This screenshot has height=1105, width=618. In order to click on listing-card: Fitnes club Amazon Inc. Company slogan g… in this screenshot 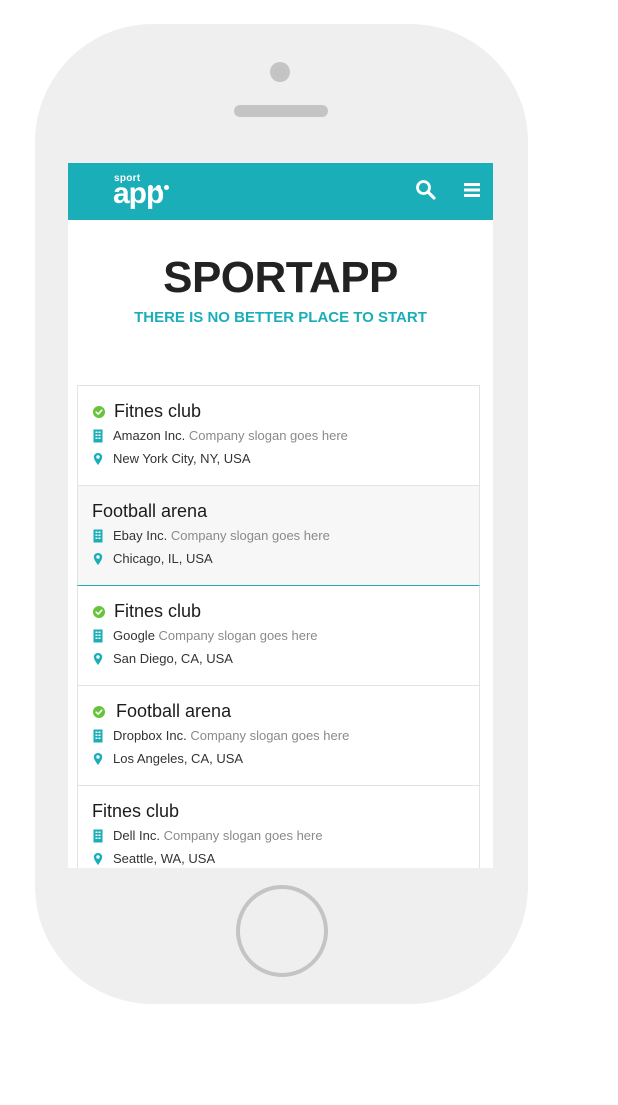, I will do `click(278, 436)`.